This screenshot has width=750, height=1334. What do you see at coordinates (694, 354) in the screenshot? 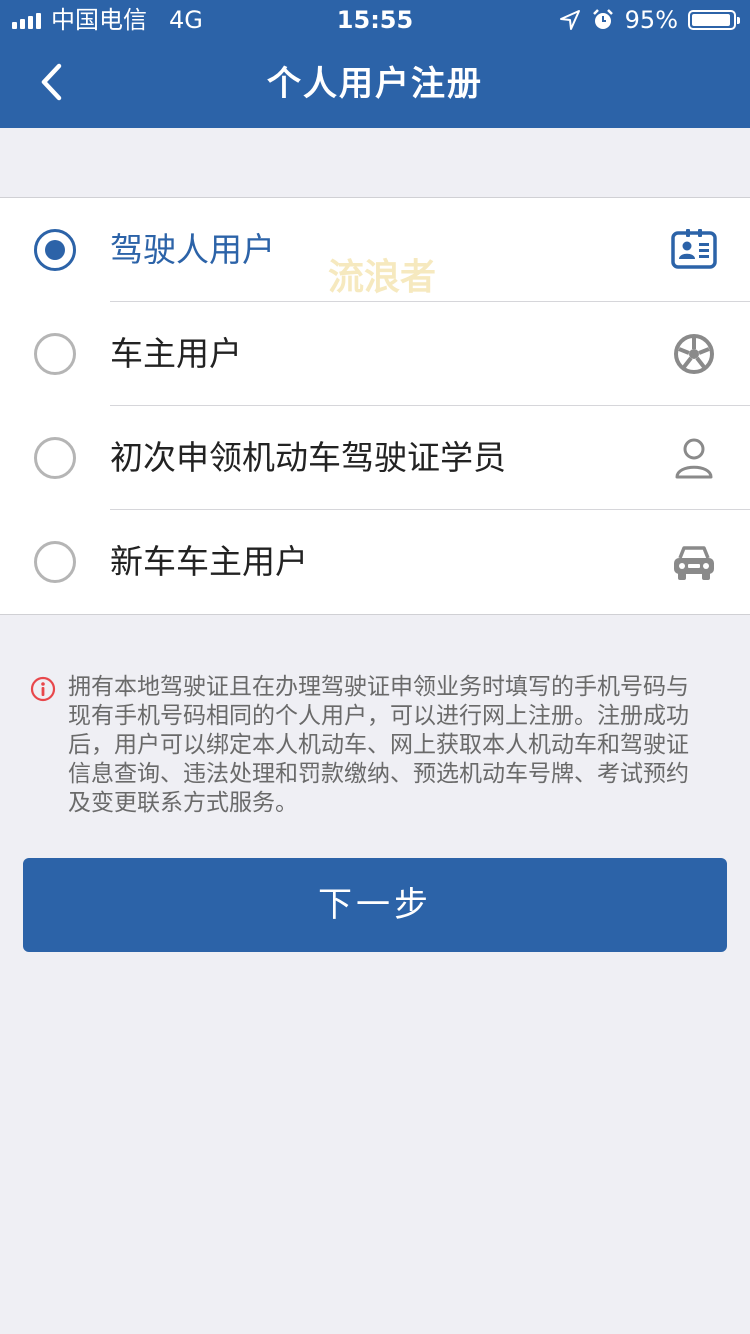
I see `wheel-icon` at bounding box center [694, 354].